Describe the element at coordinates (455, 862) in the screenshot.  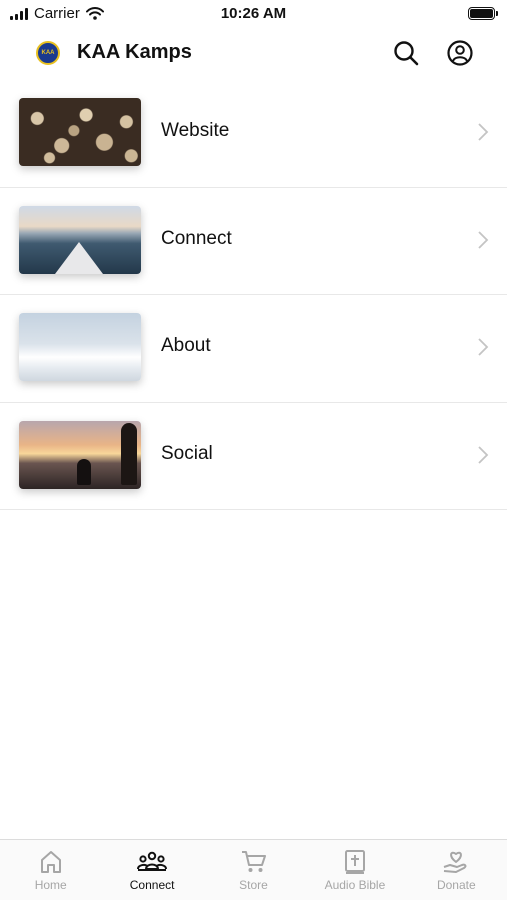
I see `donate-icon` at that location.